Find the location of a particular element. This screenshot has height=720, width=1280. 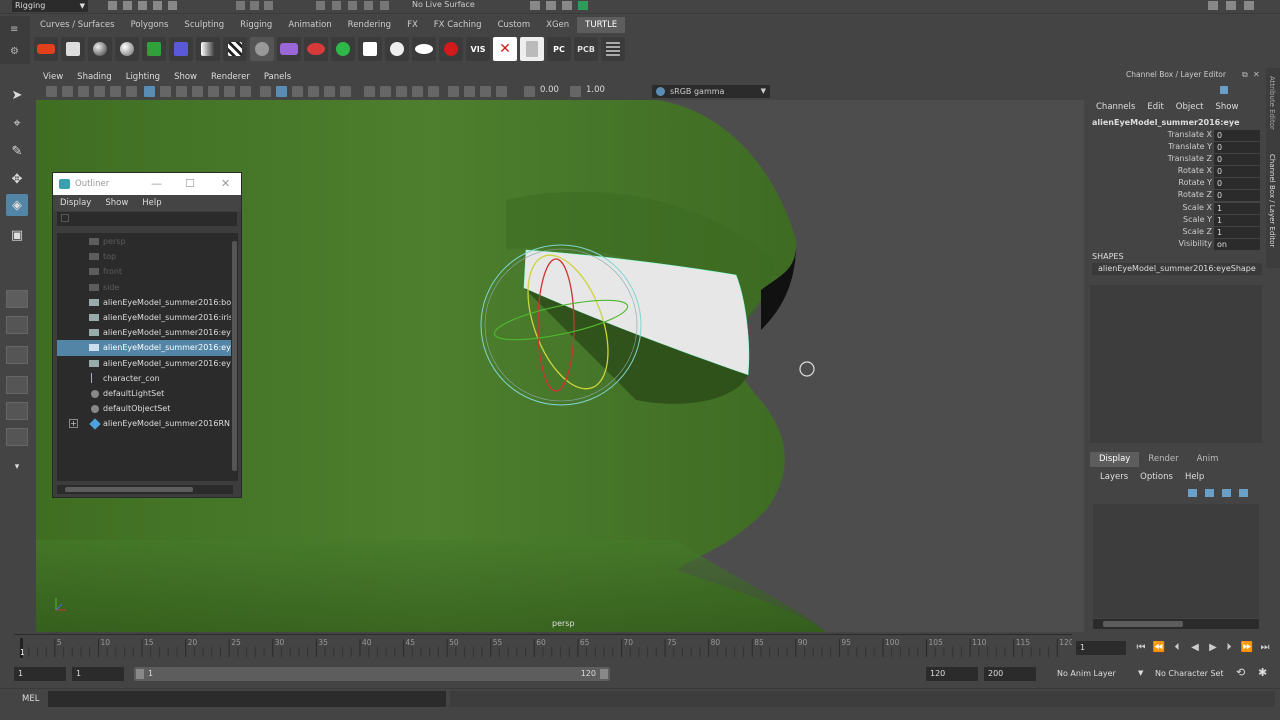

layer-tab-anim: Anim is located at coordinates (1208, 459).